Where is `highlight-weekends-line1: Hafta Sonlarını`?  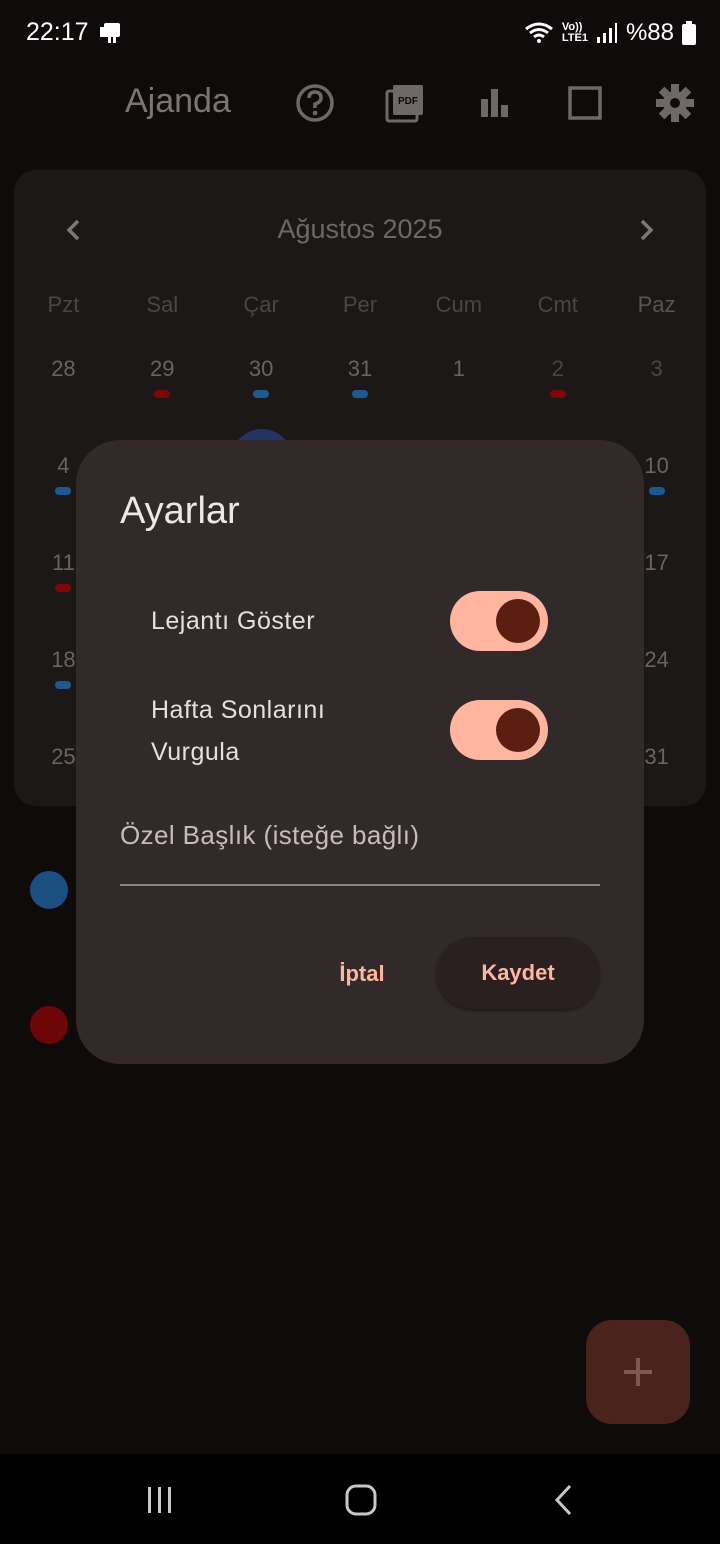 highlight-weekends-line1: Hafta Sonlarını is located at coordinates (238, 710).